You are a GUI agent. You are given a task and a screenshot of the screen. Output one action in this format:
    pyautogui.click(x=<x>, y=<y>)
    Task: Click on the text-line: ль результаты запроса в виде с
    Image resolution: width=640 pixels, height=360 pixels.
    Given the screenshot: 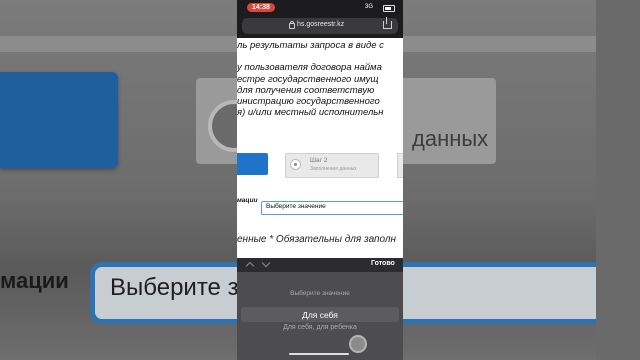 What is the action you would take?
    pyautogui.click(x=310, y=45)
    